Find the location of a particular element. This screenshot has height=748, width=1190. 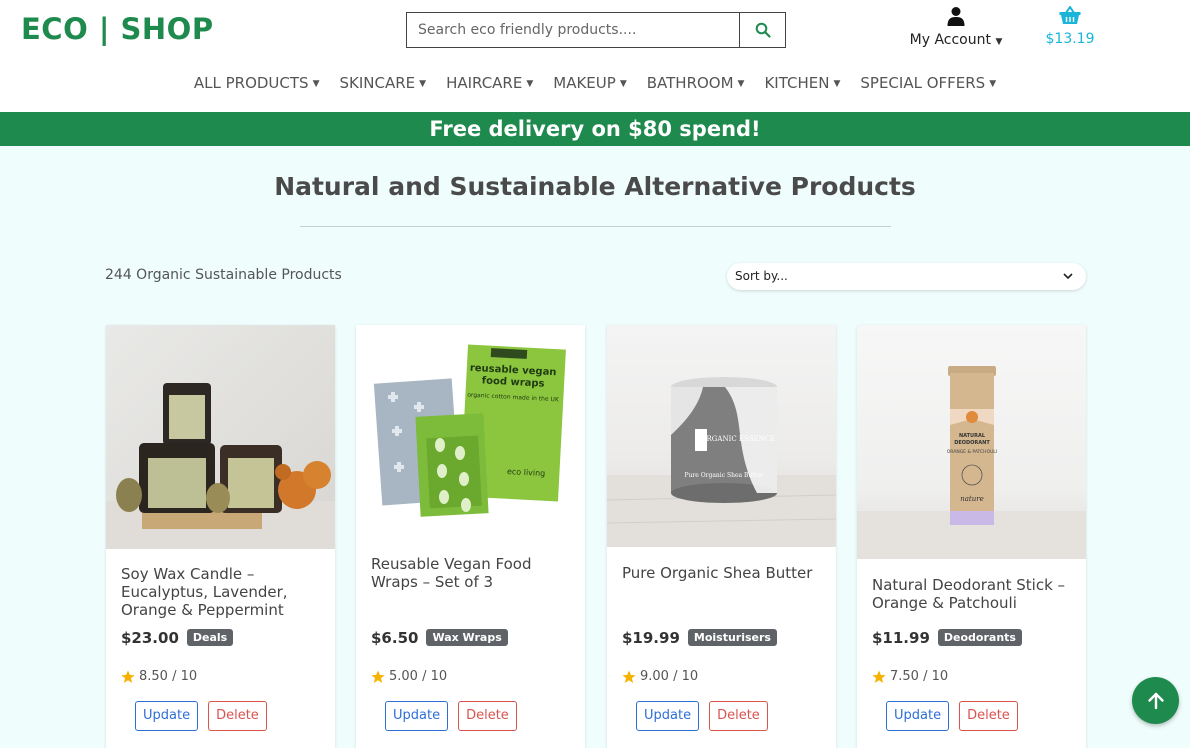

nav-kitchen: KITCHEN ▼ is located at coordinates (802, 83).